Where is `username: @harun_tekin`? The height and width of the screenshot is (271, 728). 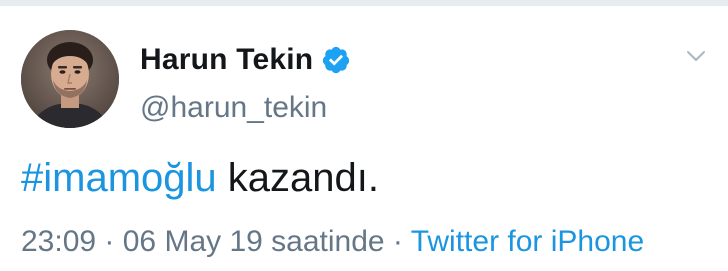
username: @harun_tekin is located at coordinates (233, 108).